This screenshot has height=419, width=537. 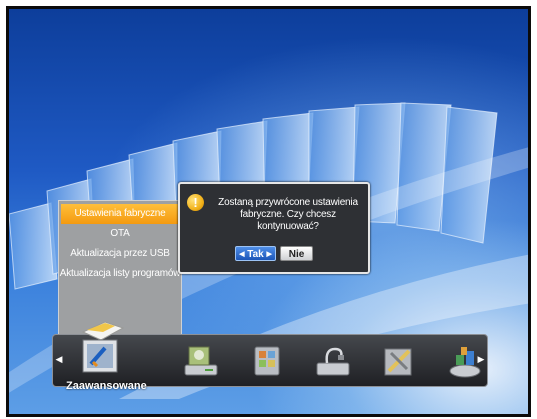 What do you see at coordinates (333, 361) in the screenshot?
I see `usb-device-icon` at bounding box center [333, 361].